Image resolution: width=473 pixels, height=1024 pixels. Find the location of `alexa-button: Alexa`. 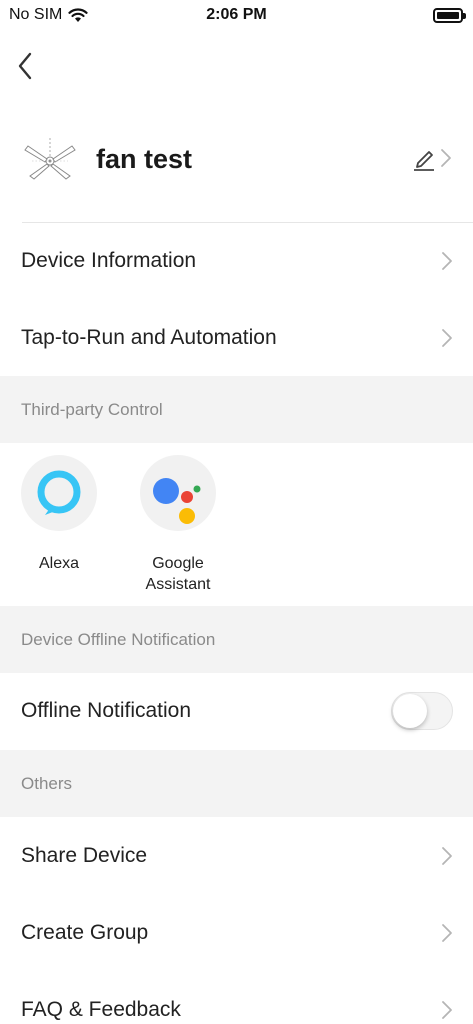

alexa-button: Alexa is located at coordinates (59, 514).